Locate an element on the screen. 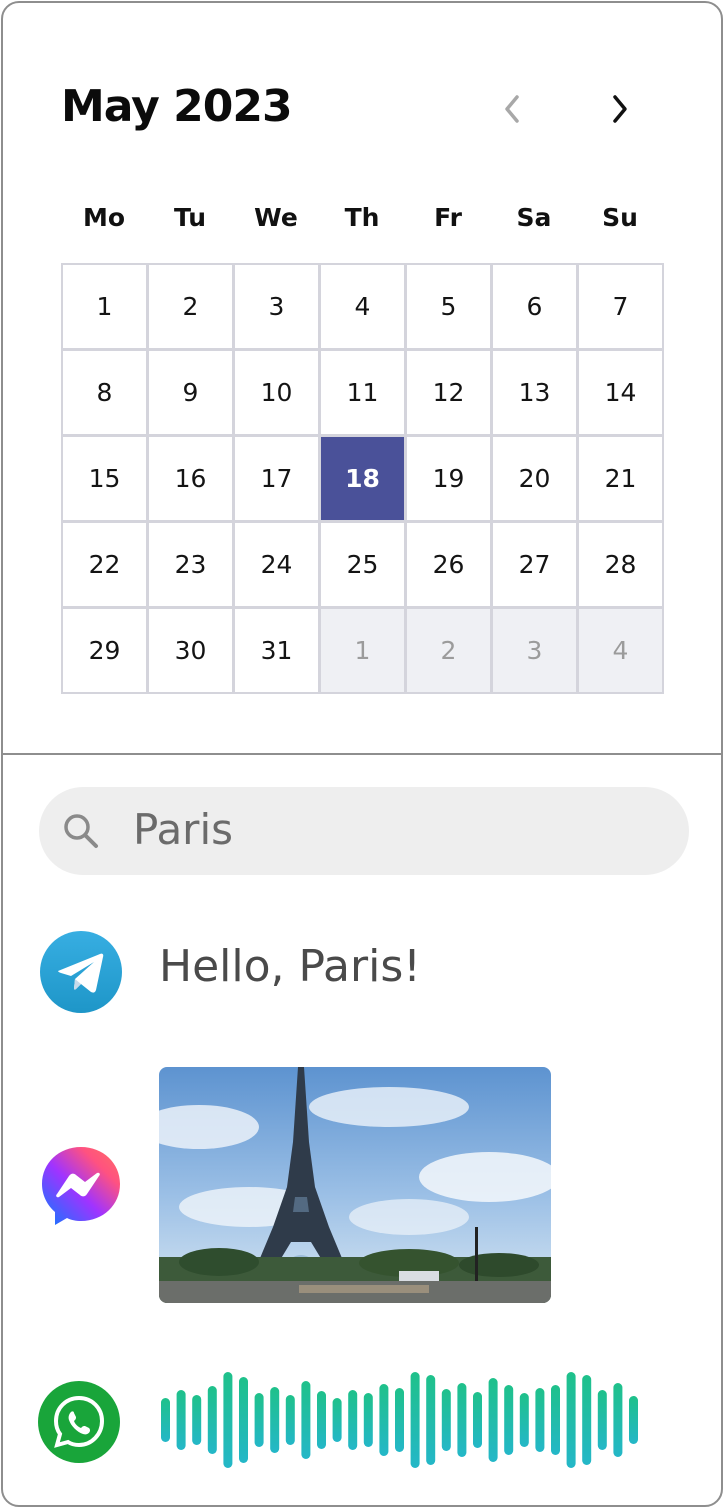  calendar-day: 13 is located at coordinates (534, 392).